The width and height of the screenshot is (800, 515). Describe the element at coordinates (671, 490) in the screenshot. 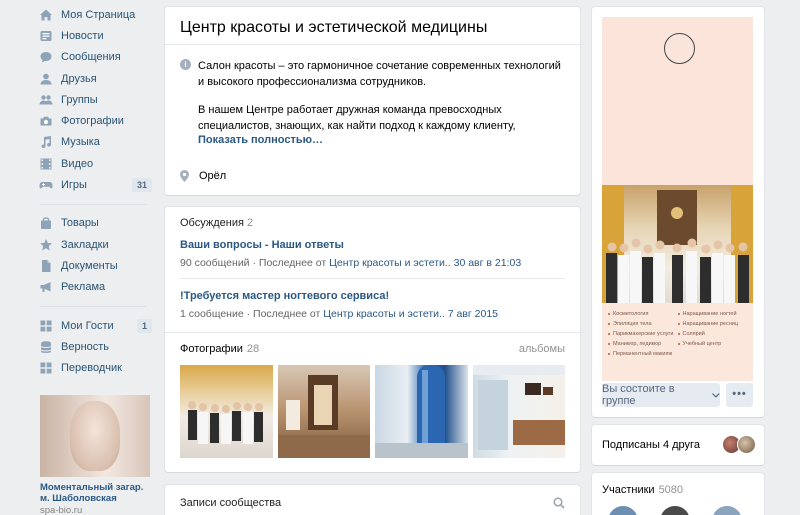

I see `members-count: 5080` at that location.